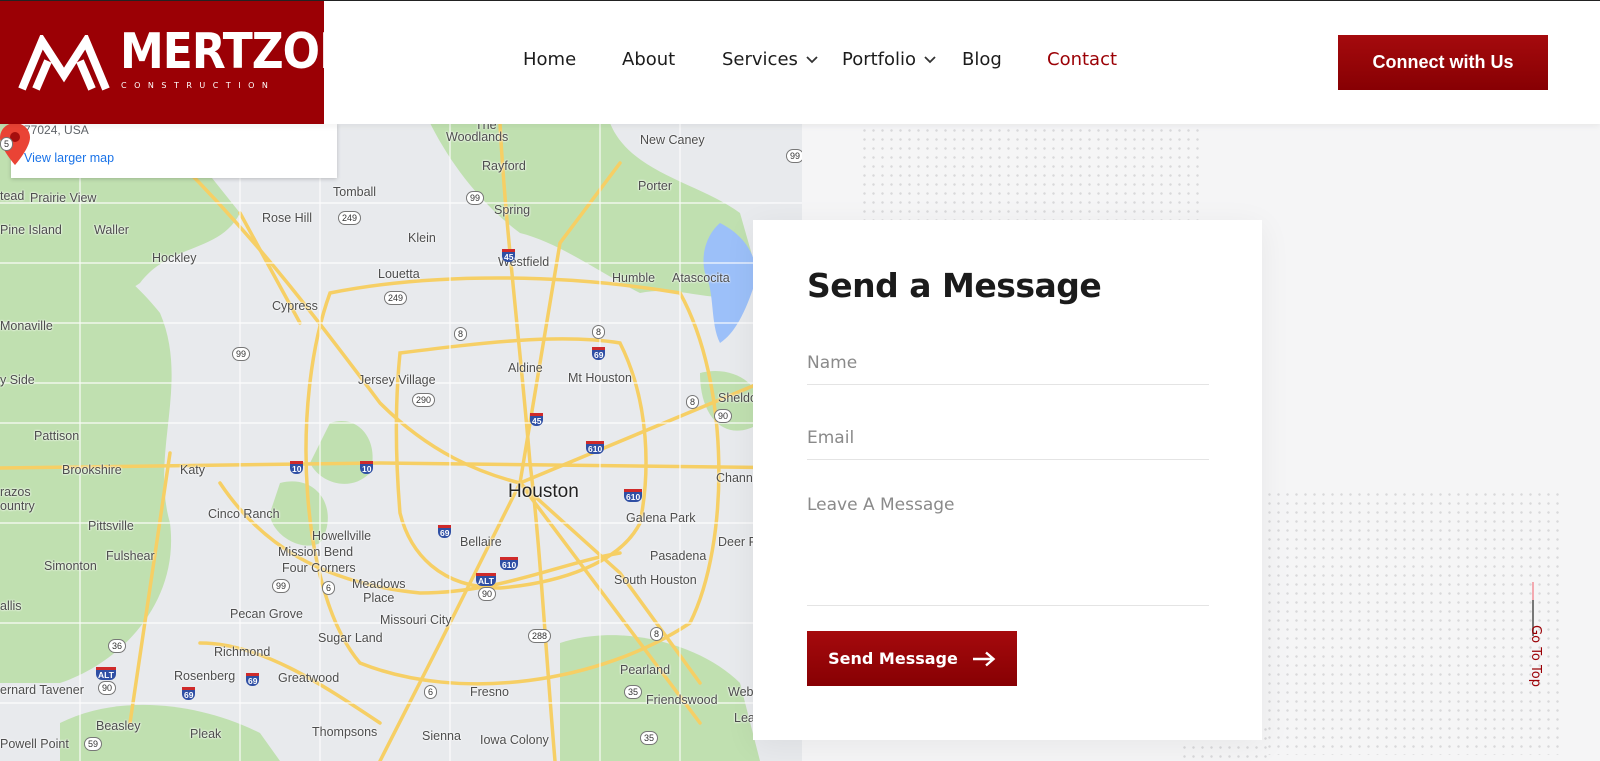 The image size is (1600, 761). What do you see at coordinates (266, 614) in the screenshot?
I see `map-label: Pecan Grove` at bounding box center [266, 614].